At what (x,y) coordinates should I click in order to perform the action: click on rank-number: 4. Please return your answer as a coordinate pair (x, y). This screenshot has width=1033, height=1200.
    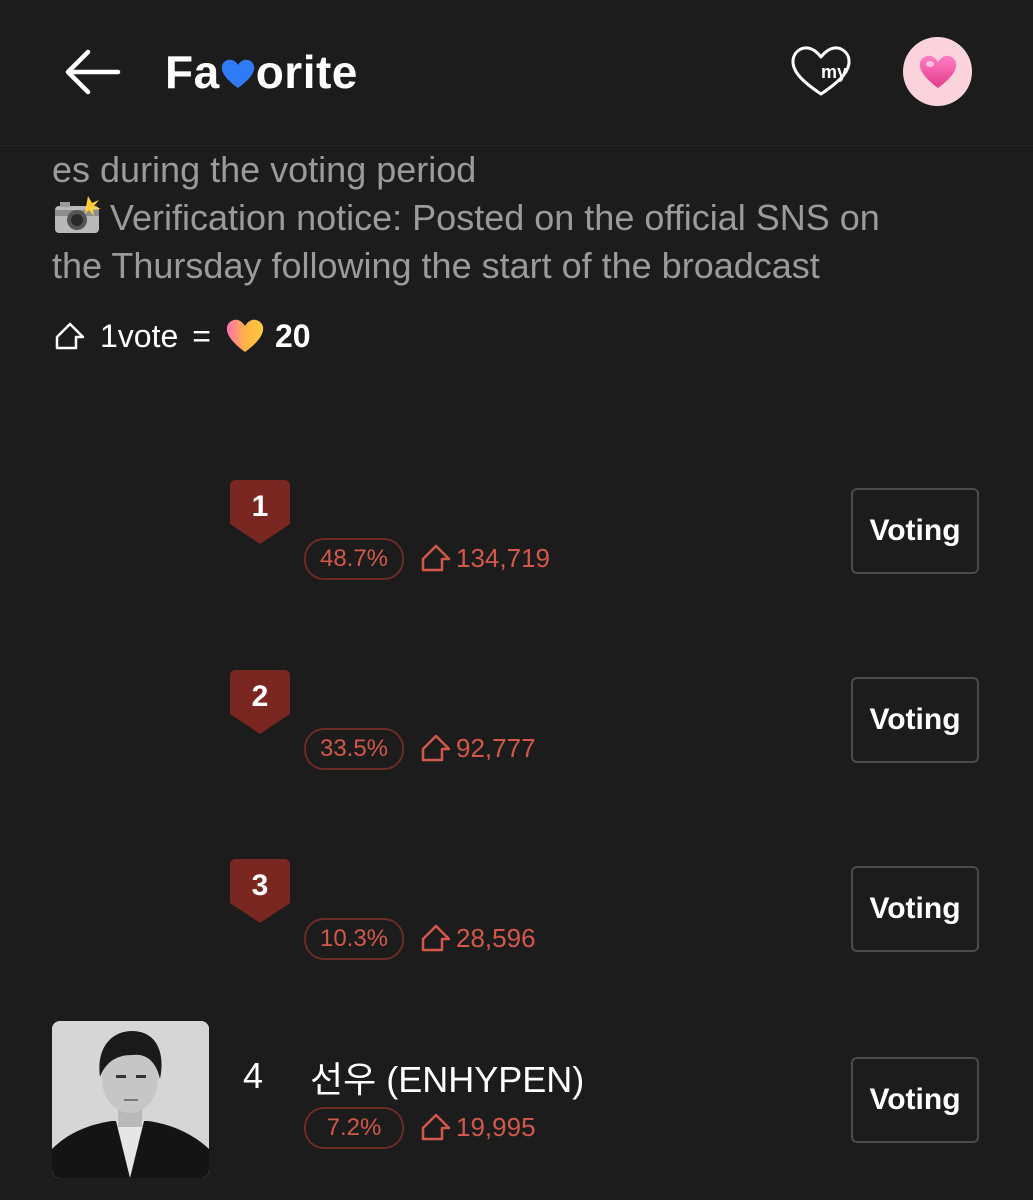
    Looking at the image, I should click on (253, 1075).